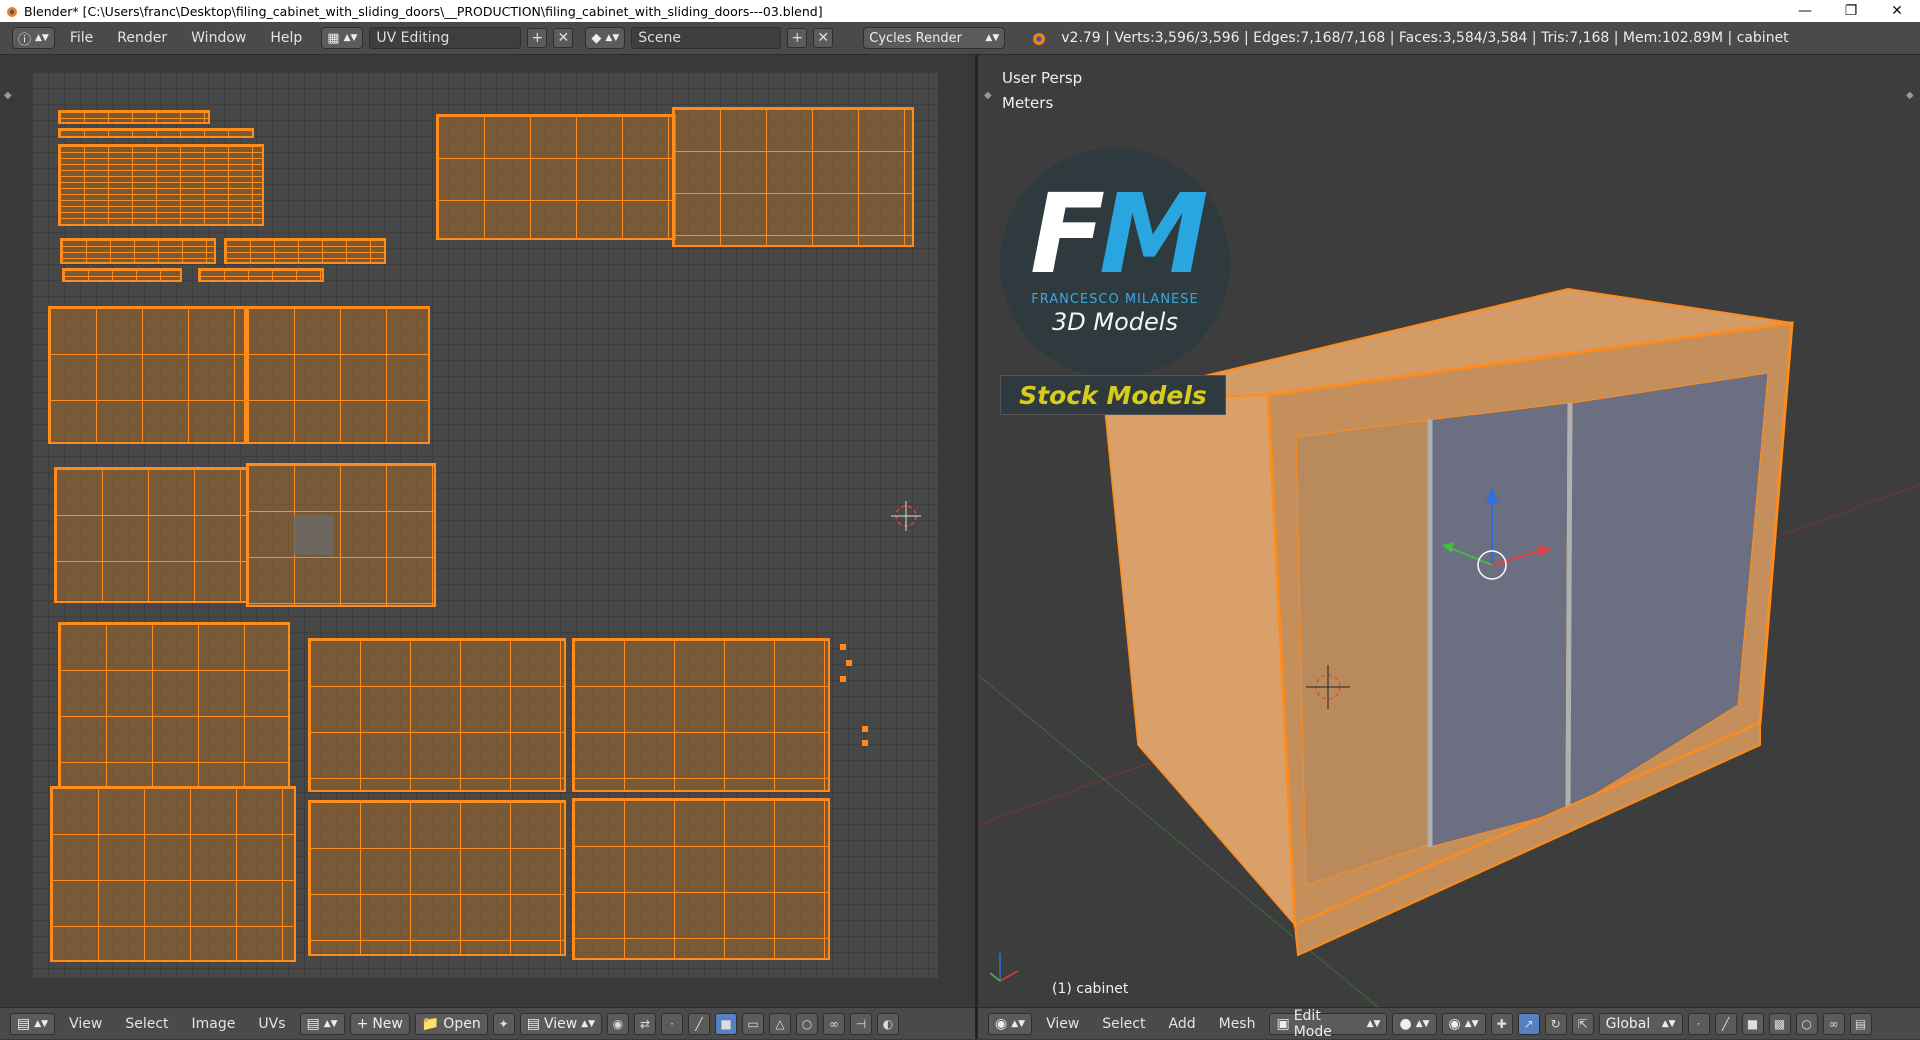  Describe the element at coordinates (995, 977) in the screenshot. I see `axis-widget-y` at that location.